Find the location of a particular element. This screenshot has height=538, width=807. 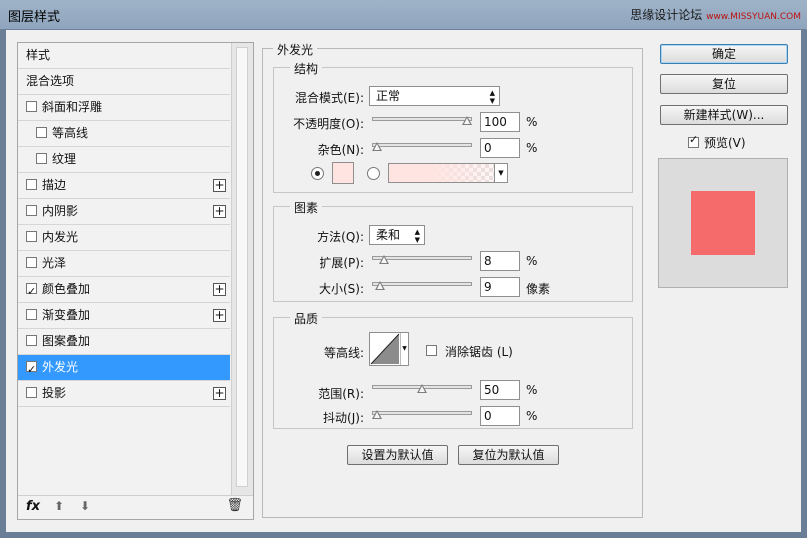

style-item: 等高线 is located at coordinates (124, 134).